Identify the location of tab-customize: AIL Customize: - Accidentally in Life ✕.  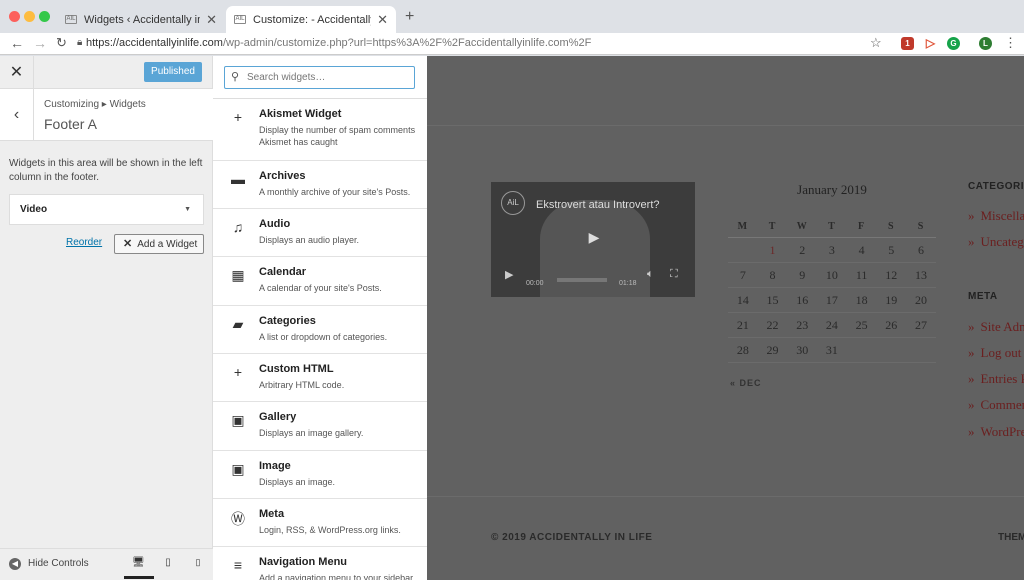
(311, 19).